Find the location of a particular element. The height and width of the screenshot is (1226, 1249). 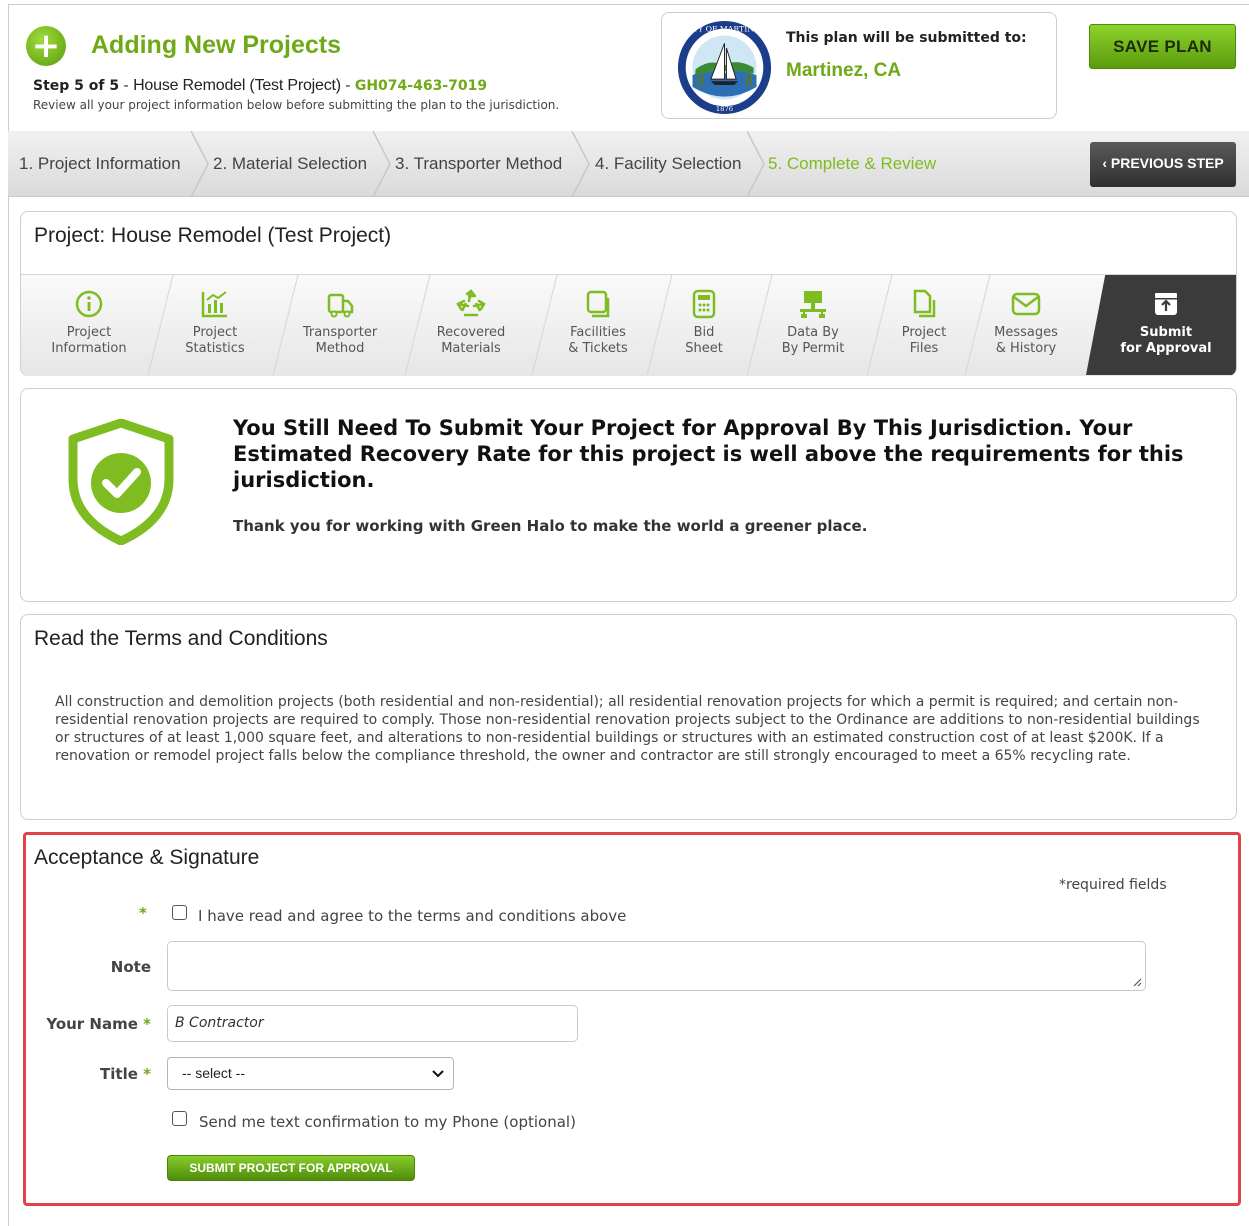

previous-step-button: ‹ PREVIOUS STEP is located at coordinates (1163, 164).